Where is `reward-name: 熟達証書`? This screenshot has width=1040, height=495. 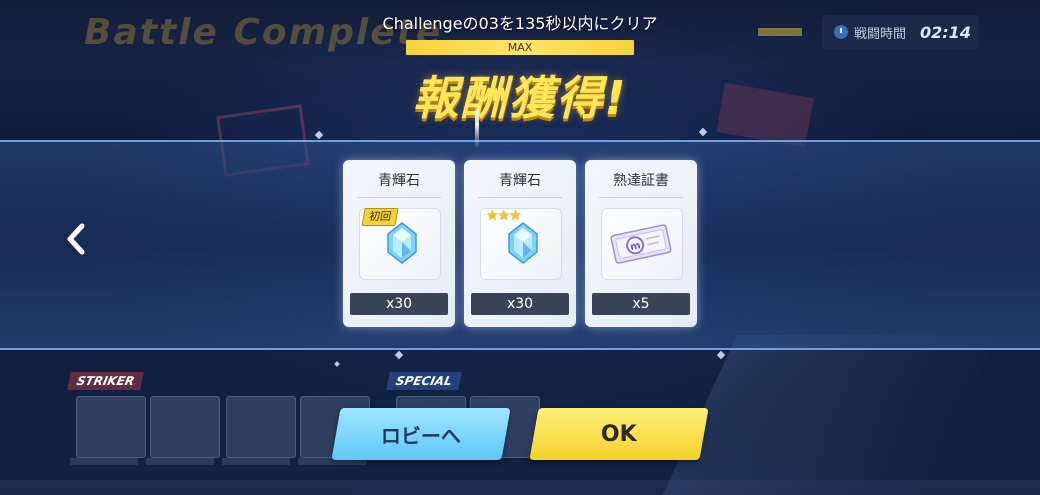 reward-name: 熟達証書 is located at coordinates (641, 181).